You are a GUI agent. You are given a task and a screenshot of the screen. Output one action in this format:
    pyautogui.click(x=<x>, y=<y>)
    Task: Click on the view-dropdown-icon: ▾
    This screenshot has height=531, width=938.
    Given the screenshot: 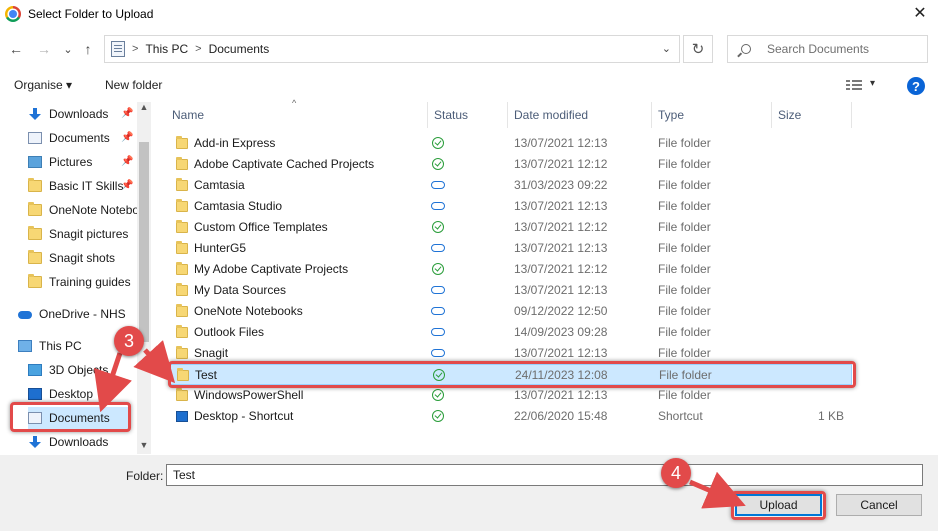 What is the action you would take?
    pyautogui.click(x=872, y=83)
    